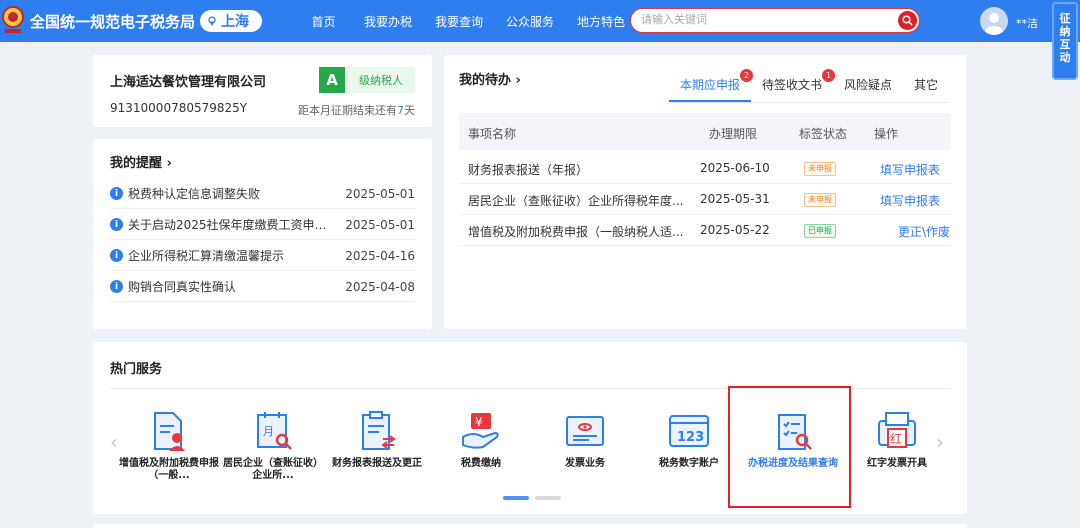 This screenshot has width=1080, height=528. I want to click on reminder-item: i 关于启动2025社保年度缴费工资申报... 2025-05-01, so click(262, 225).